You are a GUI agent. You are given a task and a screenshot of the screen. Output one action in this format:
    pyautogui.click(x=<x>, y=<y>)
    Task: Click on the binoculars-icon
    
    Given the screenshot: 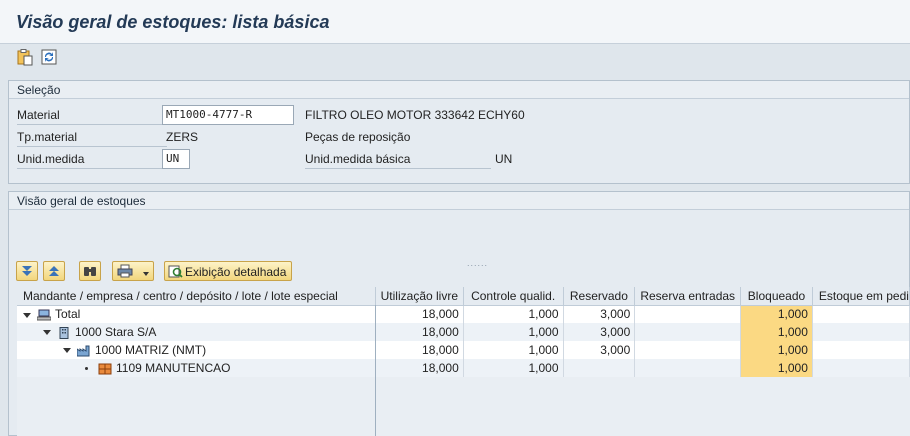 What is the action you would take?
    pyautogui.click(x=90, y=271)
    